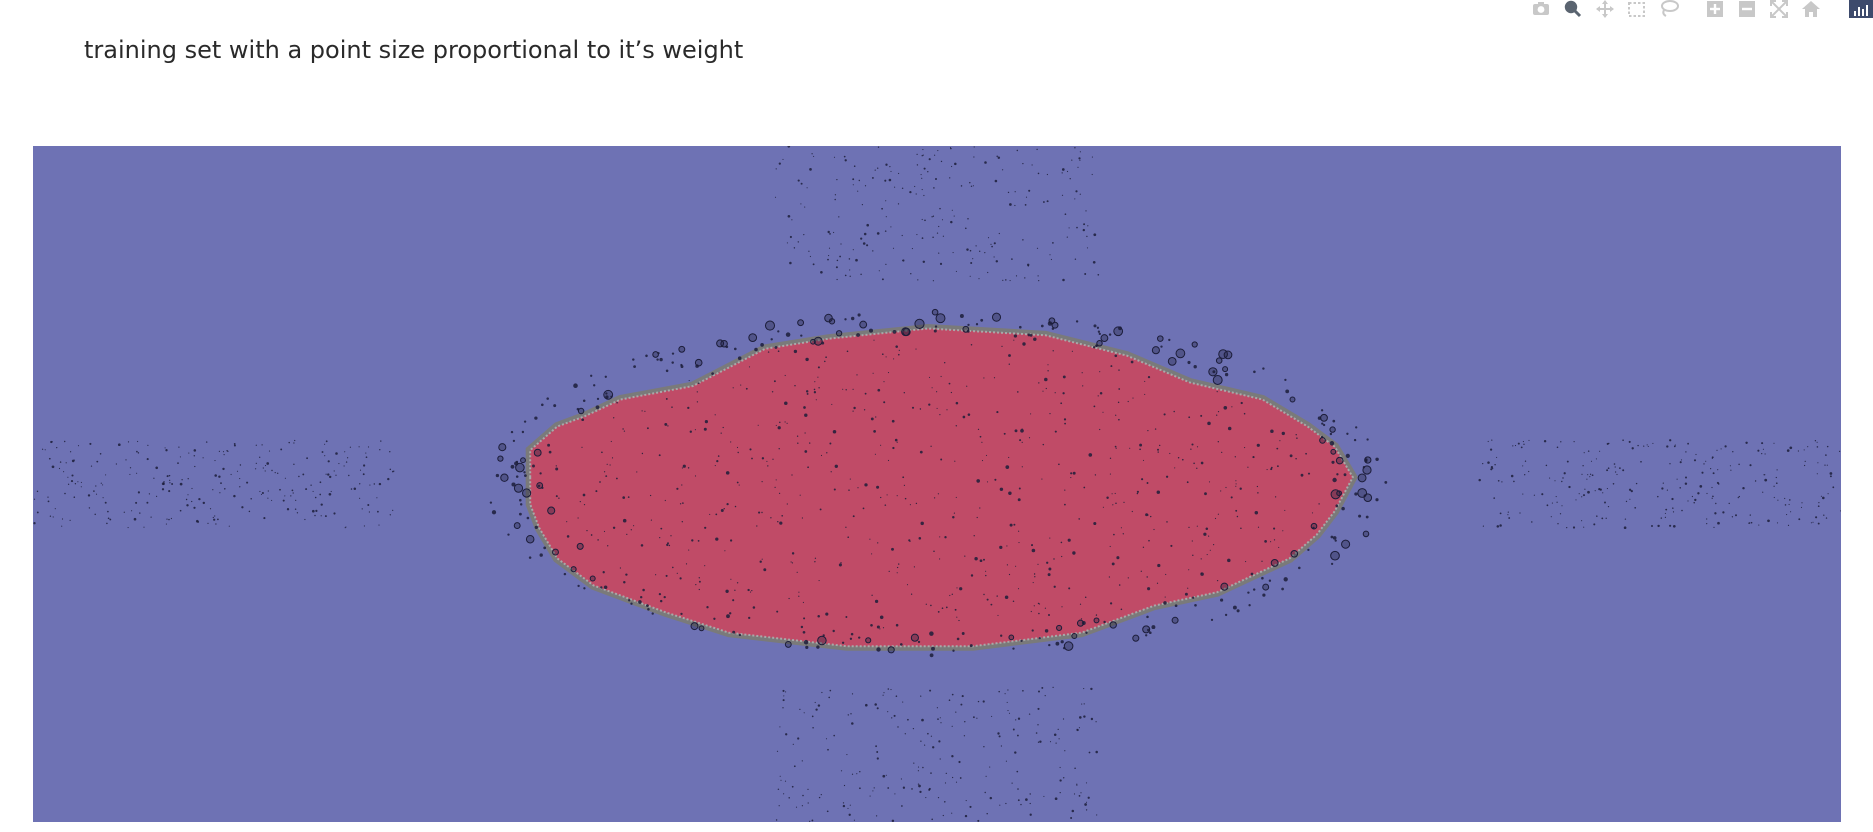  What do you see at coordinates (1779, 9) in the screenshot?
I see `autoscale-button` at bounding box center [1779, 9].